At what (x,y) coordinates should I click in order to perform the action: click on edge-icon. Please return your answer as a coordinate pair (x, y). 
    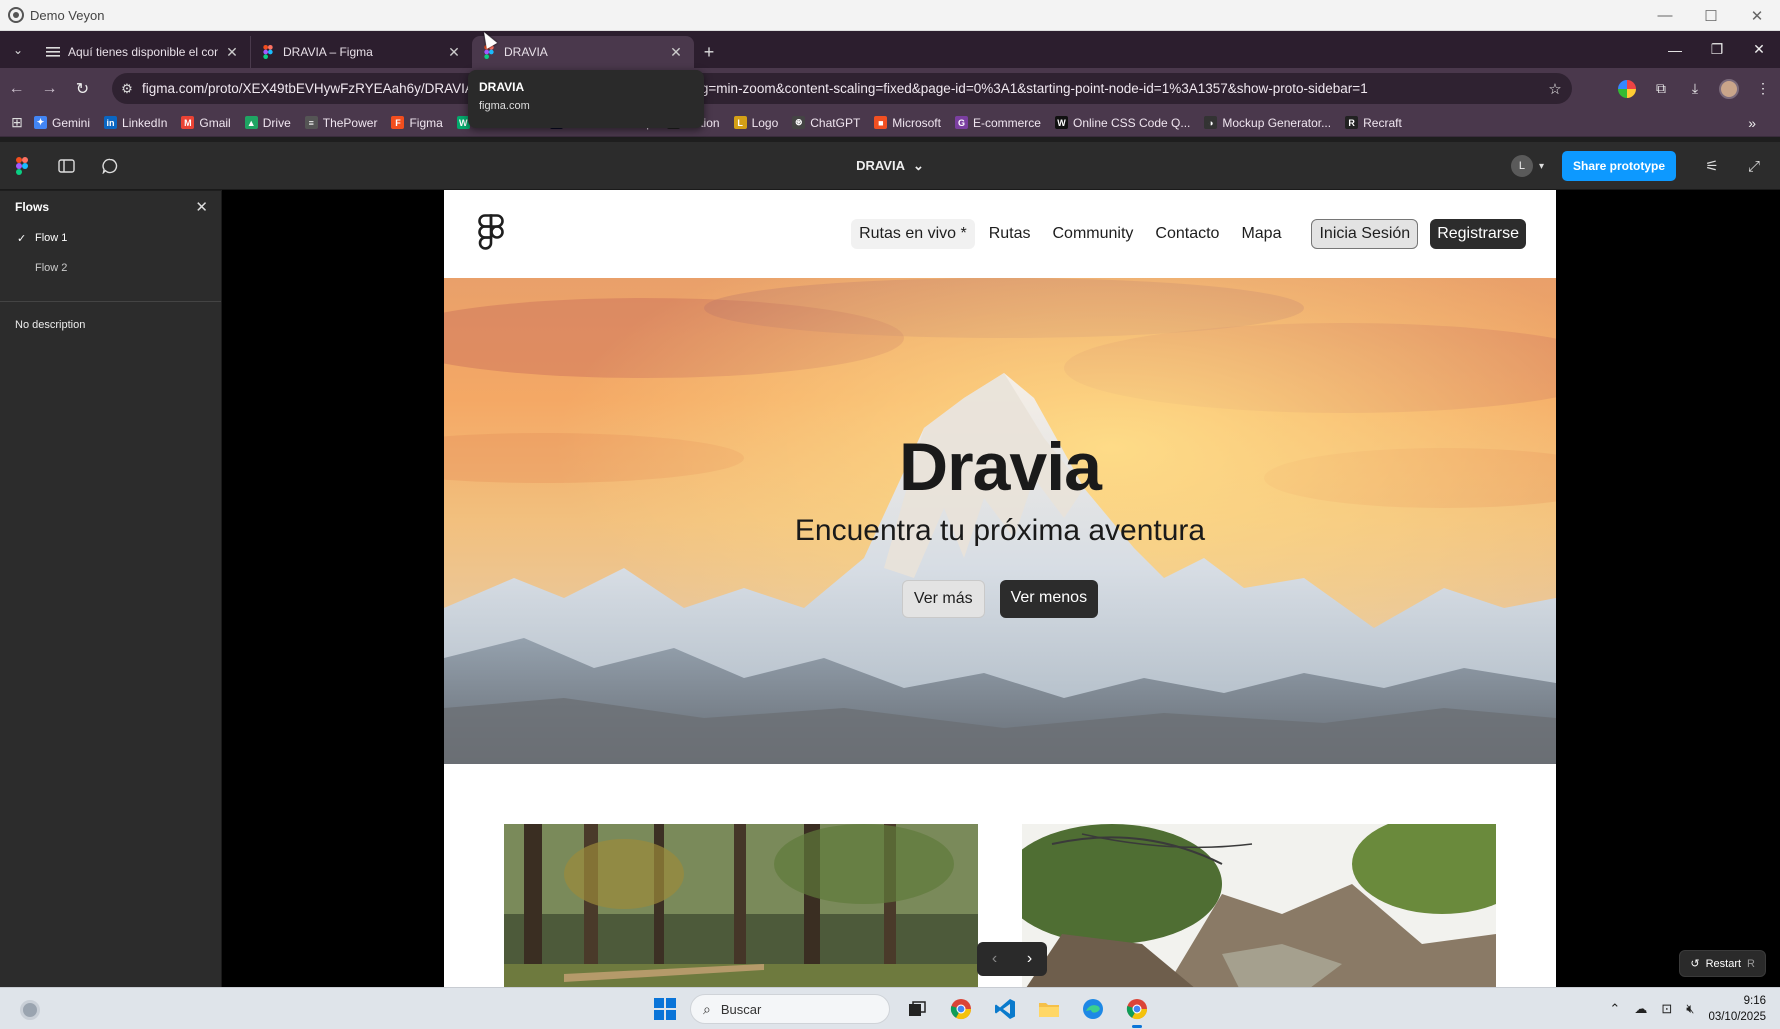
    Looking at the image, I should click on (1093, 1009).